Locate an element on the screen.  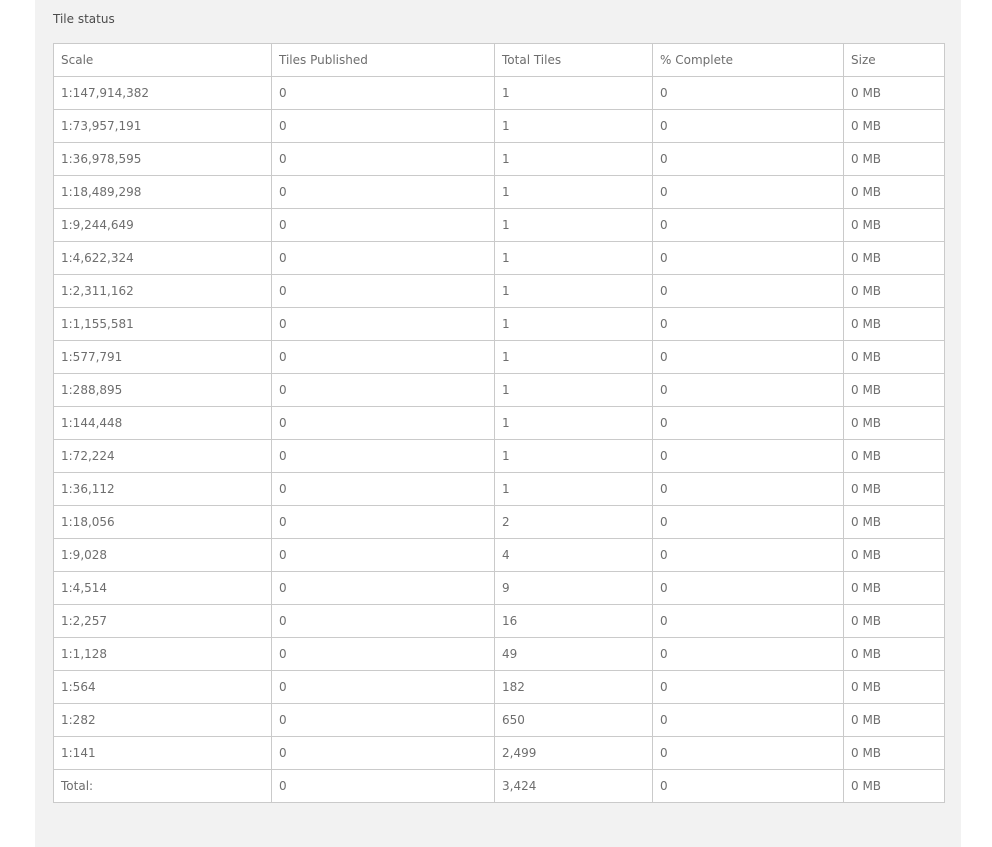
total-tiles-cell: 4 is located at coordinates (573, 555).